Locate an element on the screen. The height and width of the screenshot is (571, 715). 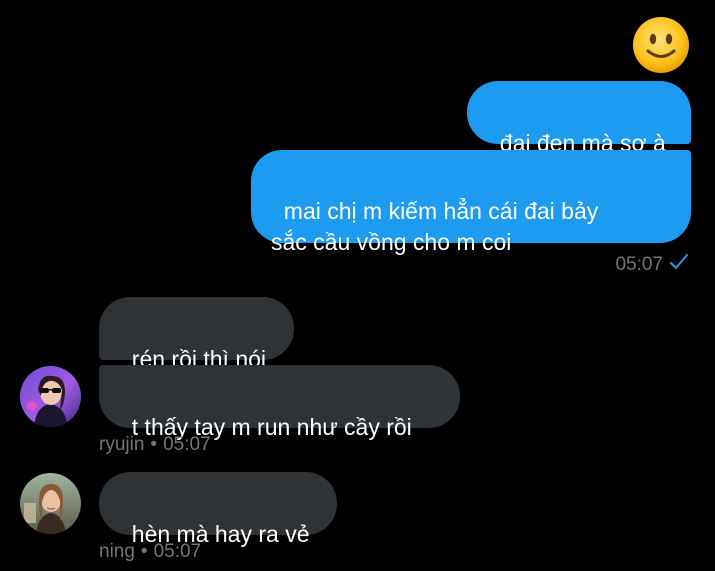
incoming-message: rén rồi thì nói is located at coordinates (196, 334).